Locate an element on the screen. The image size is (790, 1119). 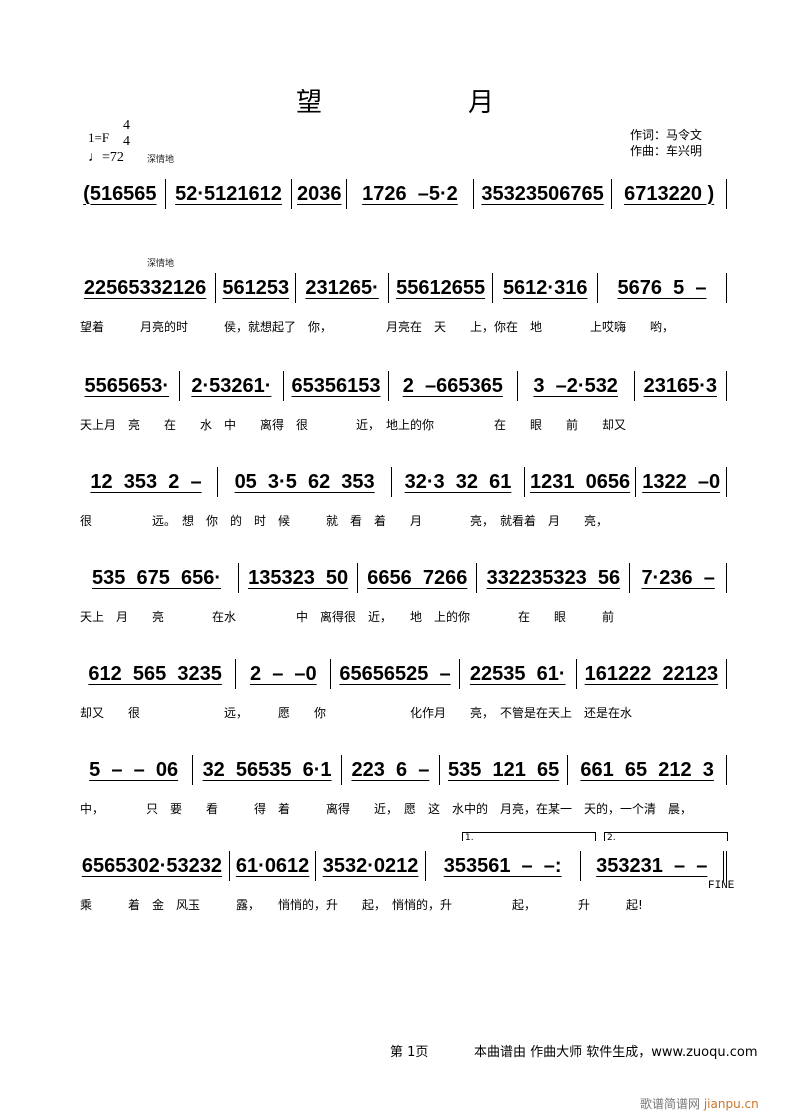
measure: 353561 – –: is located at coordinates (502, 865).